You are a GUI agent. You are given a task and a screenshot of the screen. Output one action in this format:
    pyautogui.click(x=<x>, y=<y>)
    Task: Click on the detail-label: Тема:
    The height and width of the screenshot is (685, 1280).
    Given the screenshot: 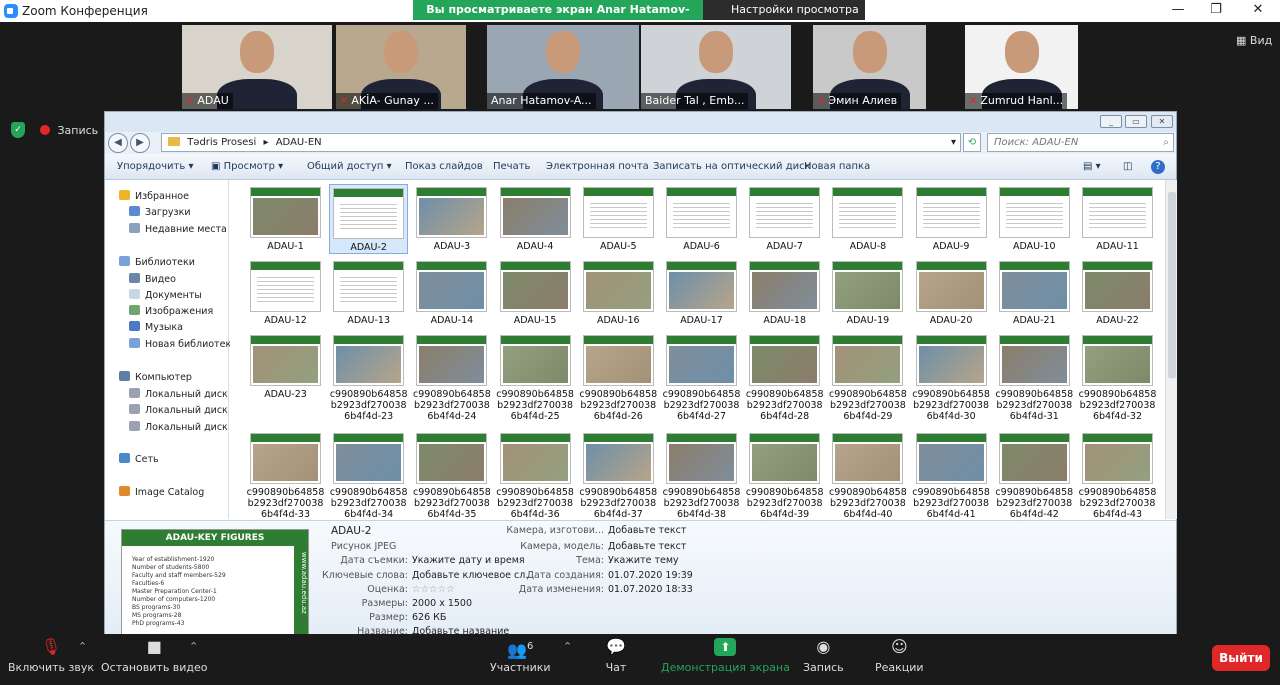 What is the action you would take?
    pyautogui.click(x=590, y=560)
    